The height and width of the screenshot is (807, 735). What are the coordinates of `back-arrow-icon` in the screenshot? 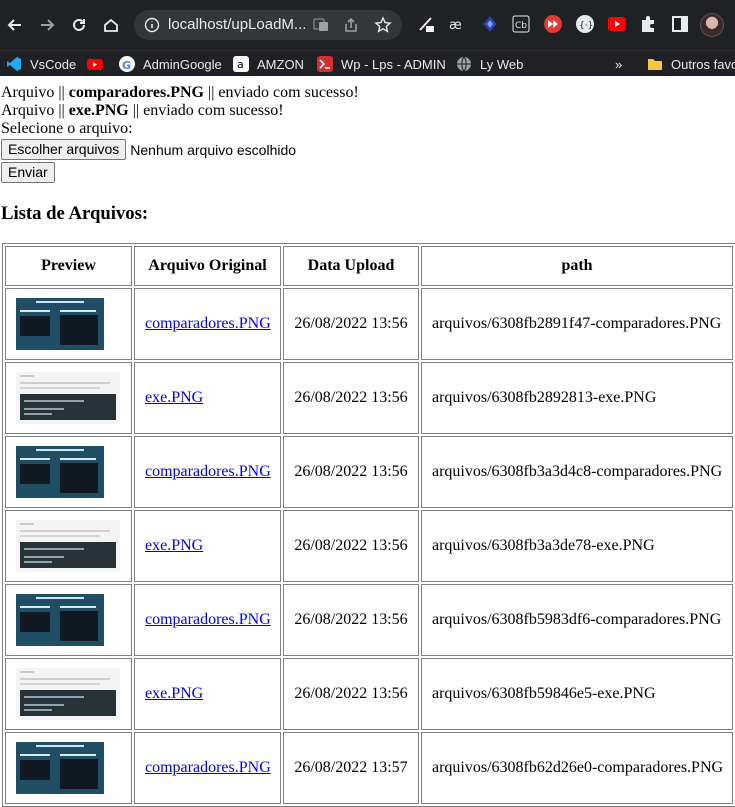 It's located at (14, 25).